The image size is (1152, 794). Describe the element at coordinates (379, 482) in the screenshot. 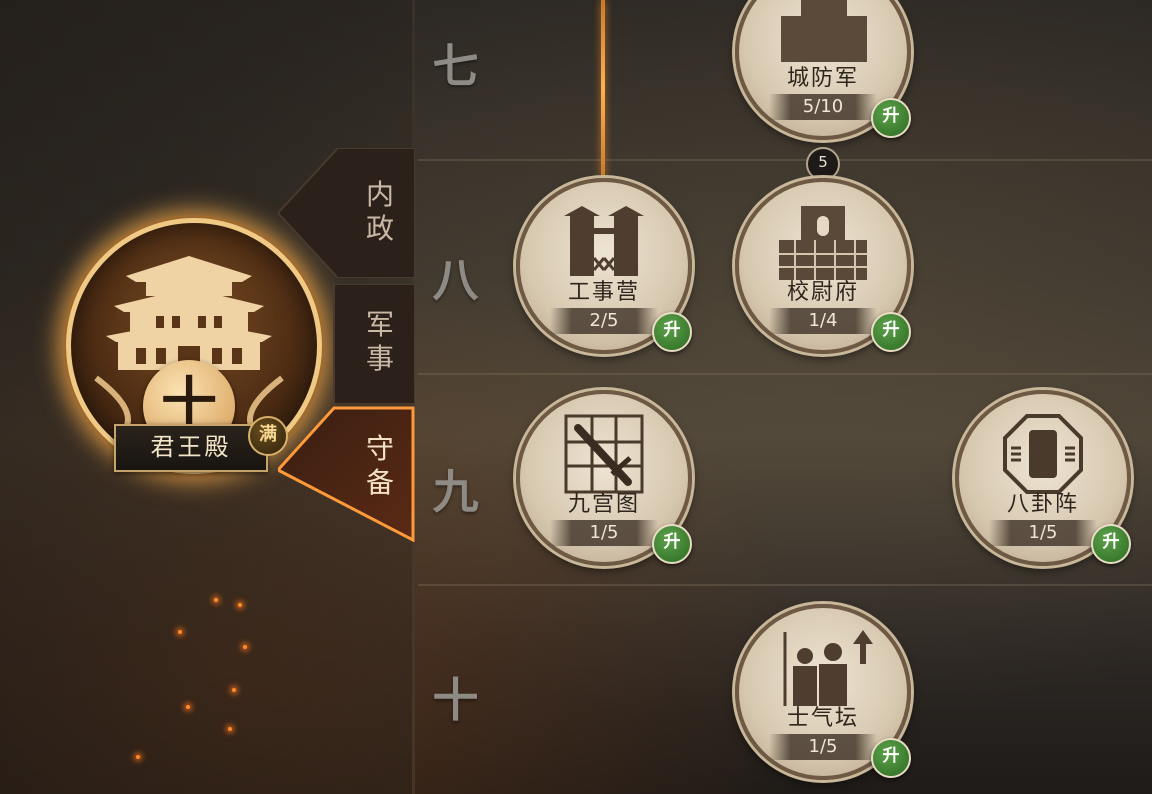

I see `tab-label-line: 备` at that location.